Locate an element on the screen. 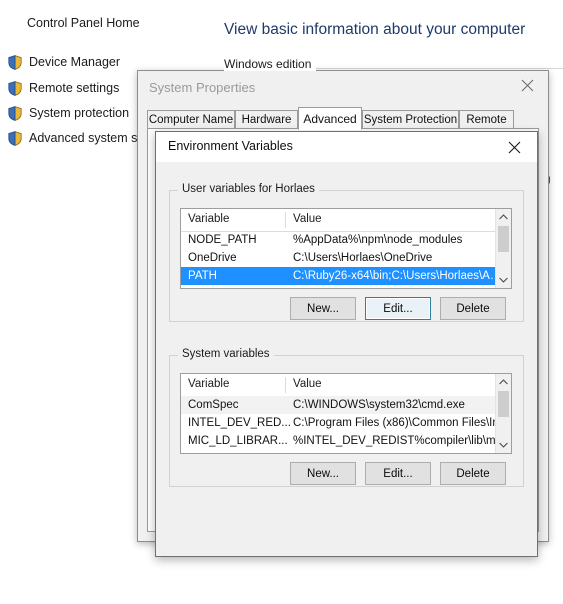 The width and height of the screenshot is (563, 604). tab-label: Hardware is located at coordinates (266, 119).